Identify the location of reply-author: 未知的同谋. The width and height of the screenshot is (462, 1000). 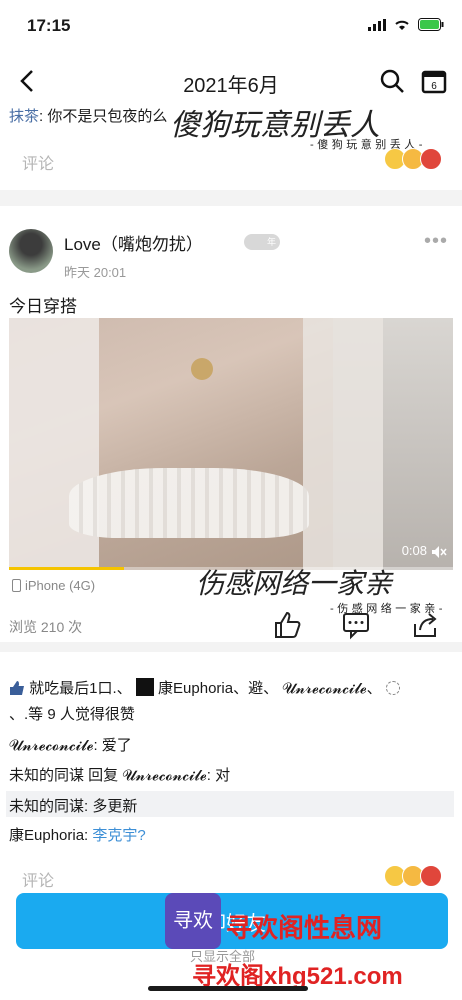
(46, 806).